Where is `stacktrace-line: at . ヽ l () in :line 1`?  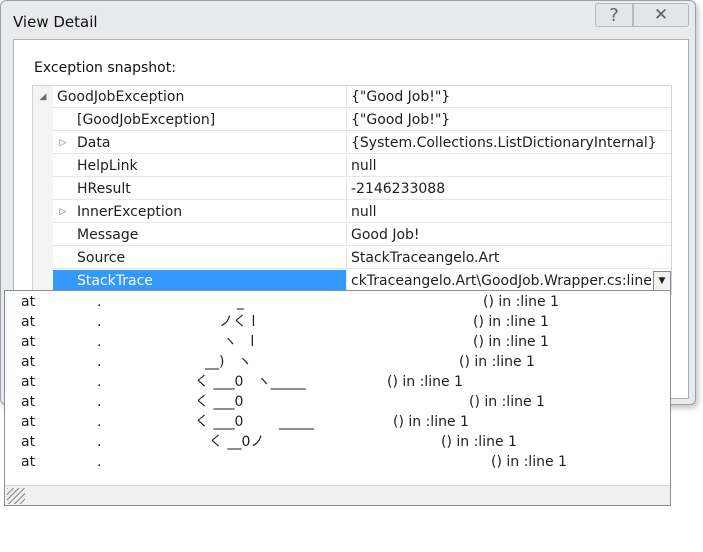
stacktrace-line: at . ヽ l () in :line 1 is located at coordinates (337, 342).